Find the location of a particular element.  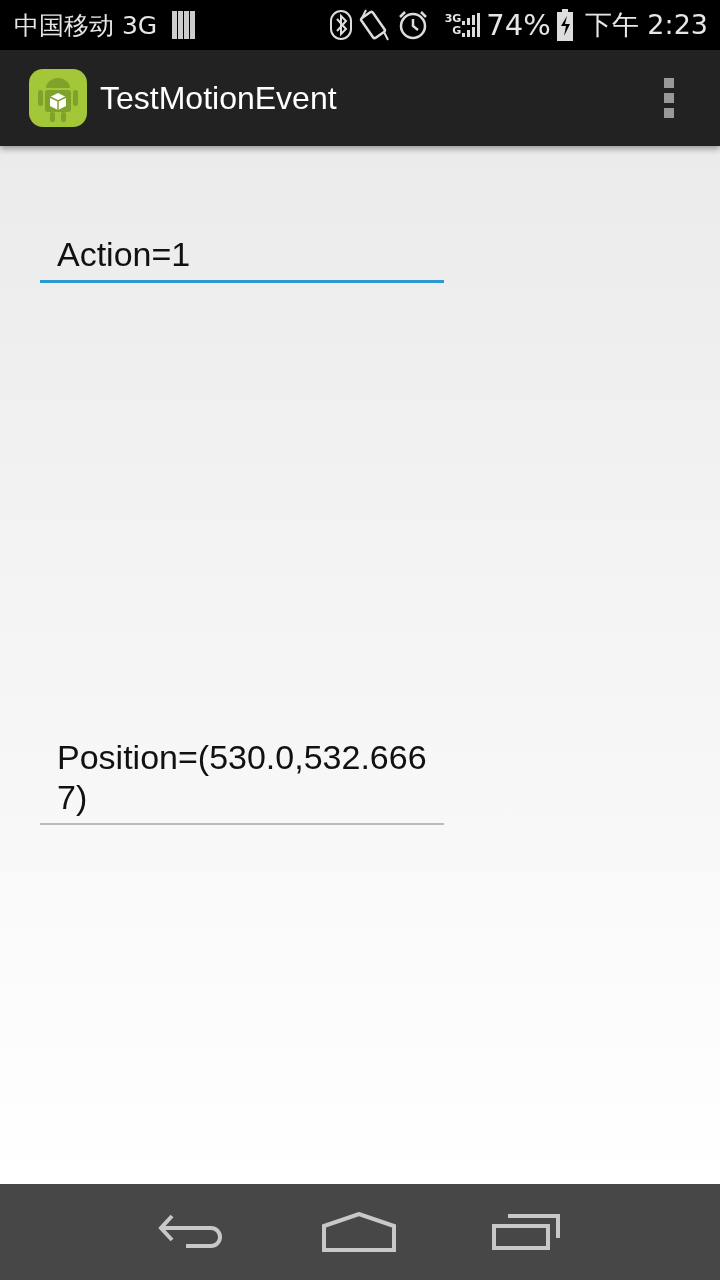

rotate-icon is located at coordinates (374, 25).